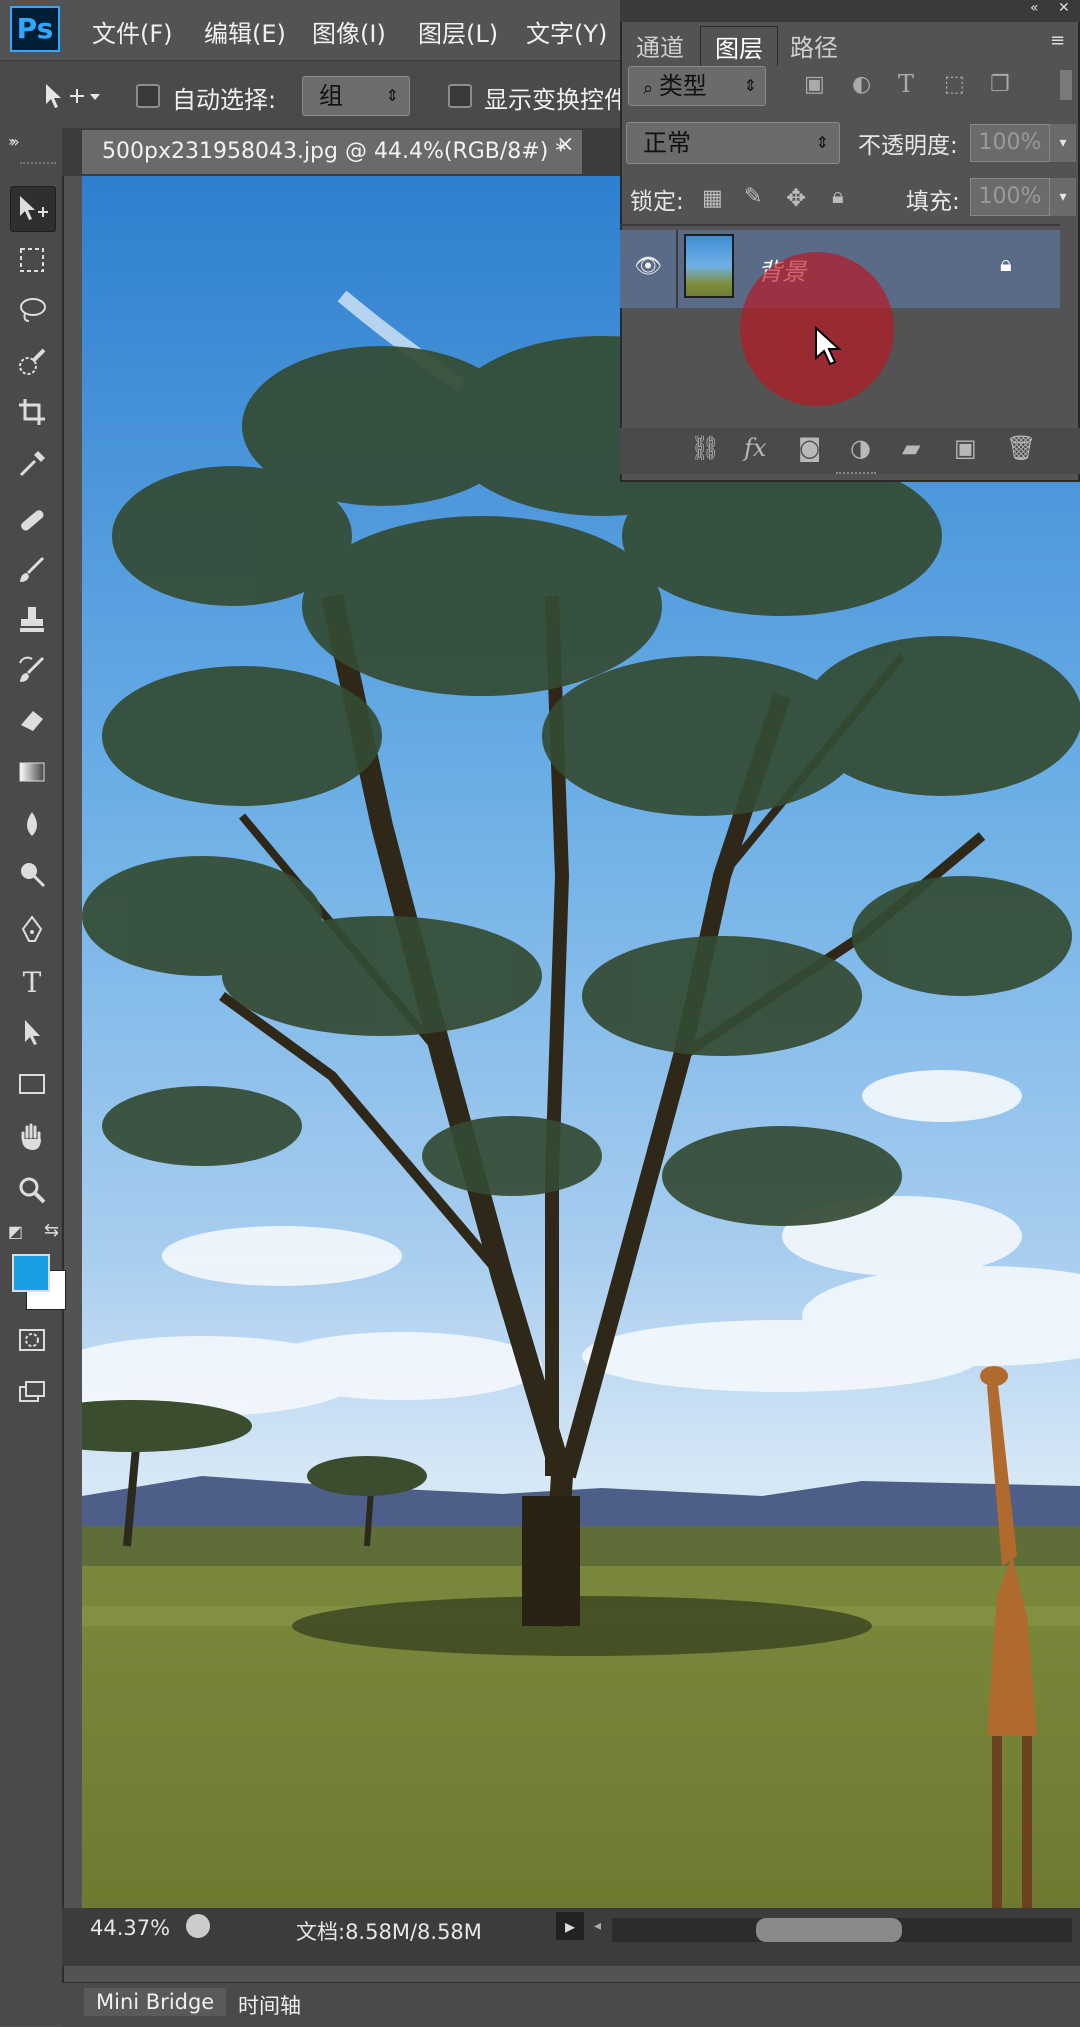  Describe the element at coordinates (712, 198) in the screenshot. I see `lock-transparent-icon: ▦` at that location.